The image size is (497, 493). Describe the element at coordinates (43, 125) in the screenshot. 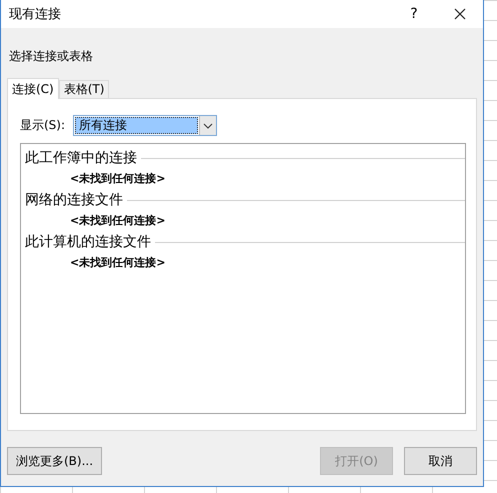

I see `show-label: 显示(S):` at that location.